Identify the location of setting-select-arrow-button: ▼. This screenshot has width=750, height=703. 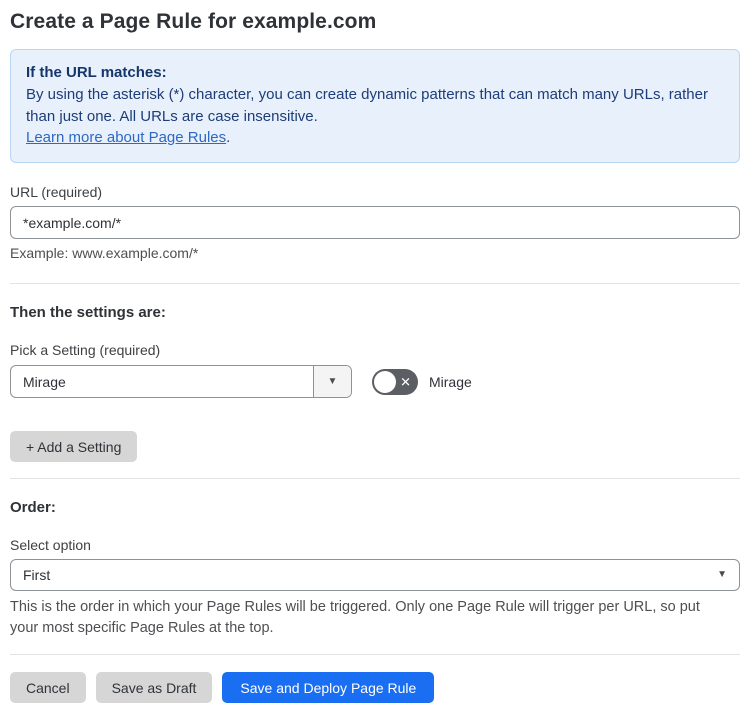
(332, 381).